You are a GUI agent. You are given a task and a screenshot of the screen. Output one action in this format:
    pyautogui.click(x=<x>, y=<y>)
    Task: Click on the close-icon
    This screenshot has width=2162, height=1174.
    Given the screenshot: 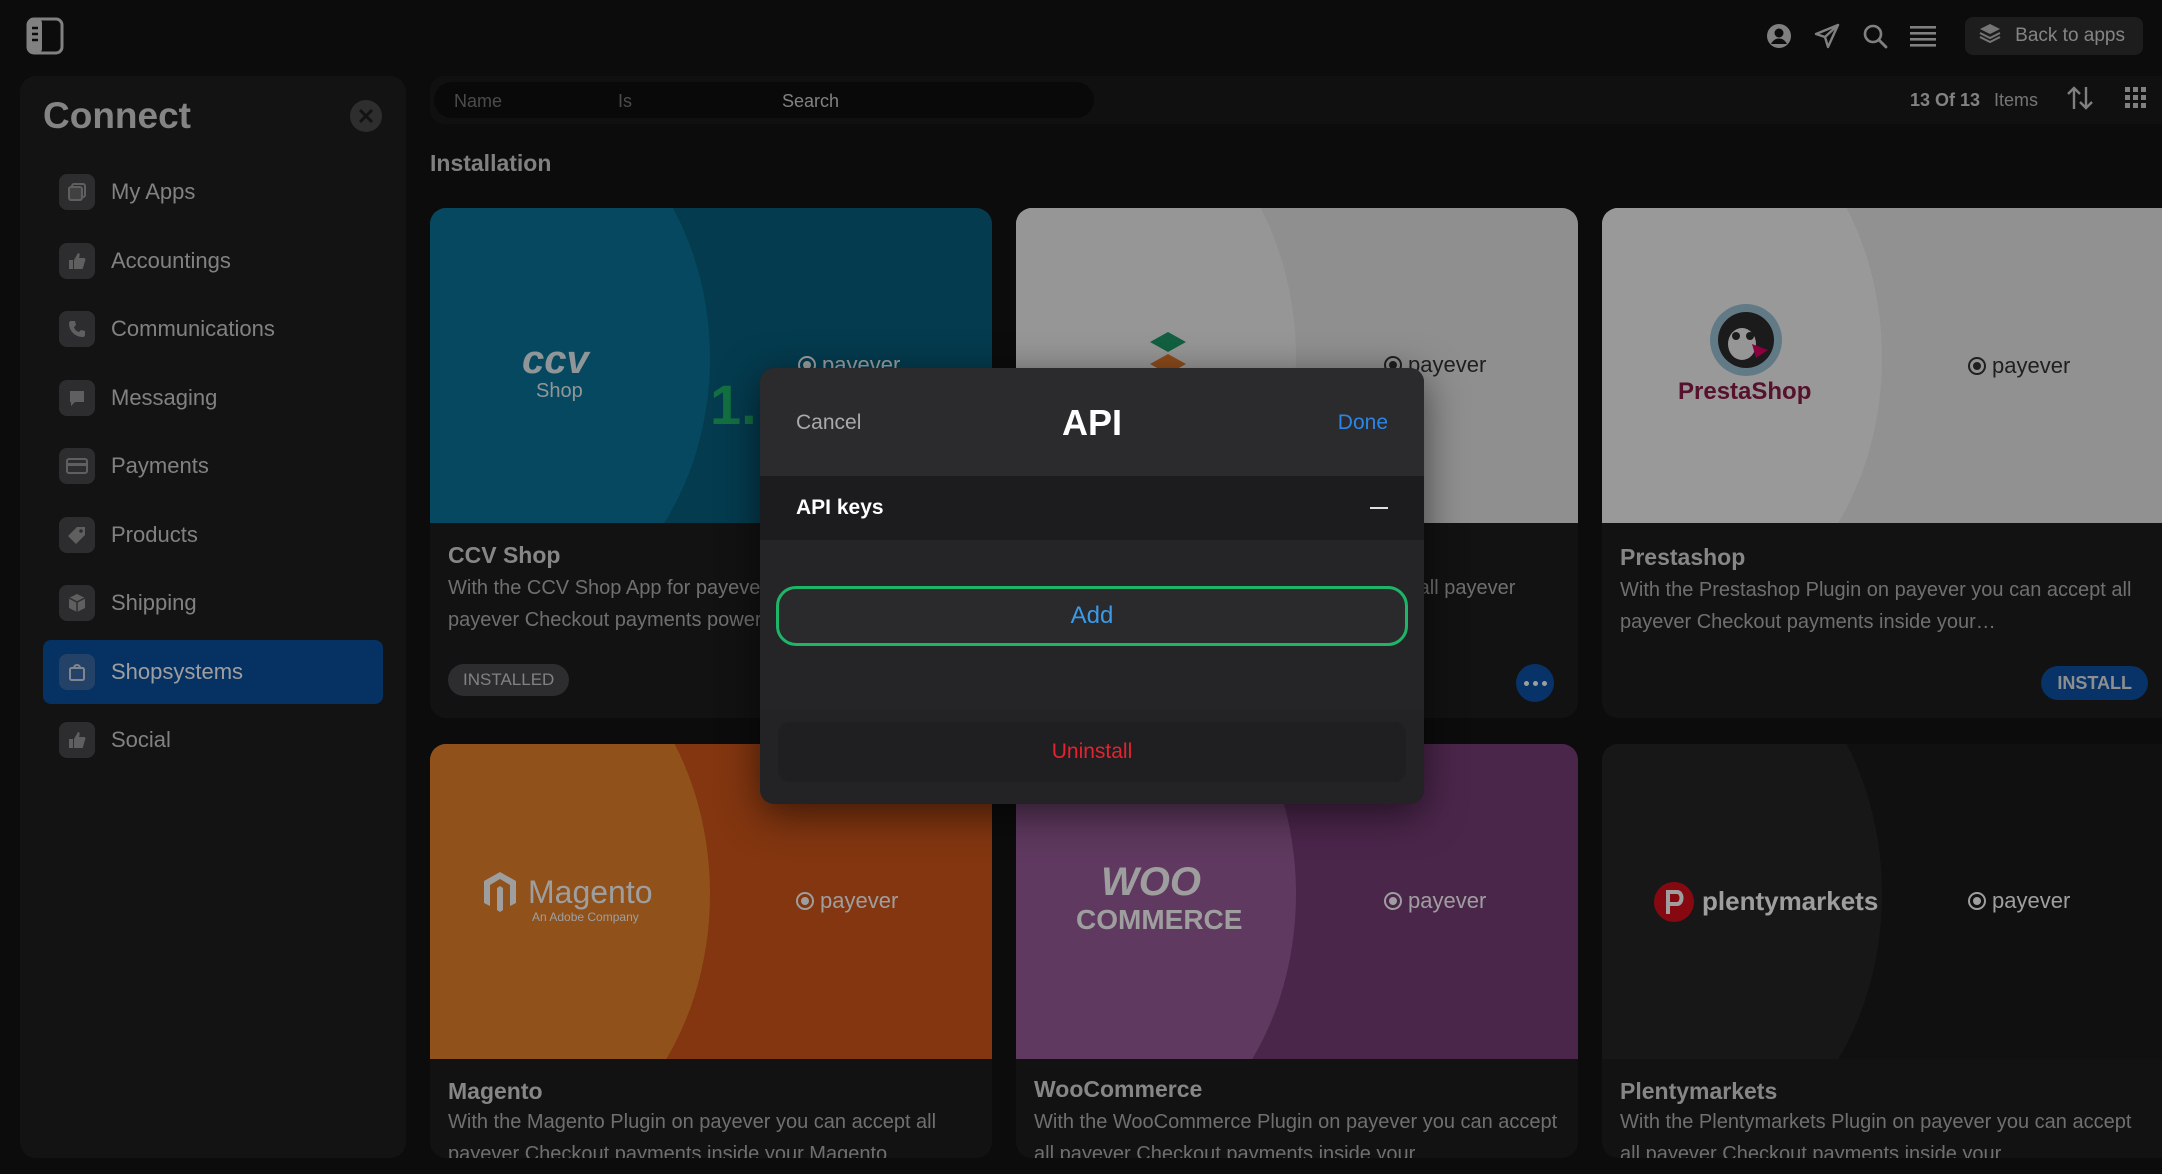 What is the action you would take?
    pyautogui.click(x=366, y=116)
    